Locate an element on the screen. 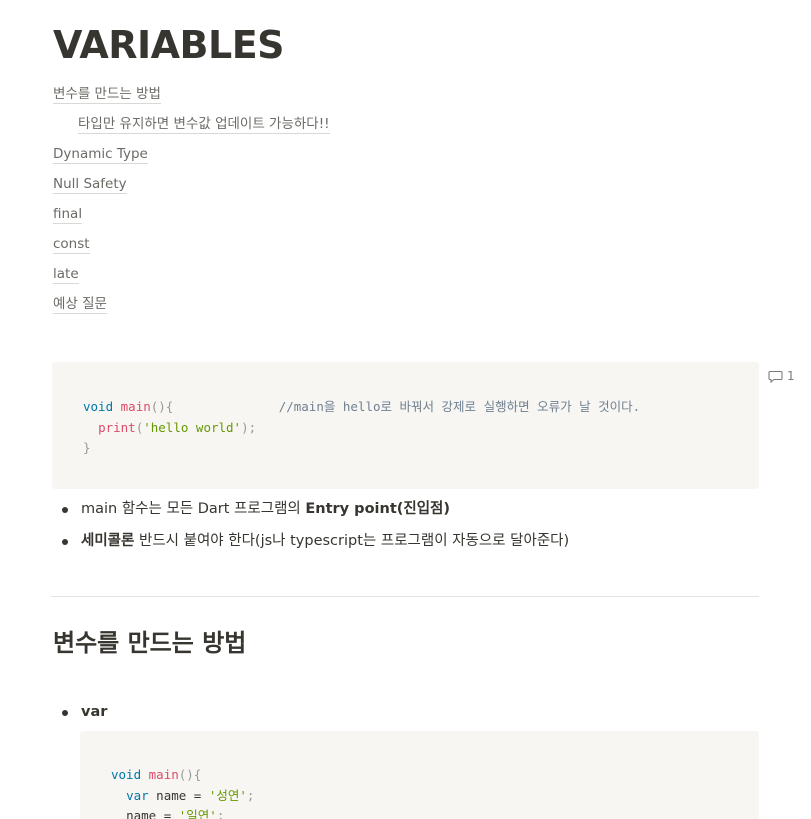 Image resolution: width=811 pixels, height=819 pixels. comment-count: 1 is located at coordinates (791, 376).